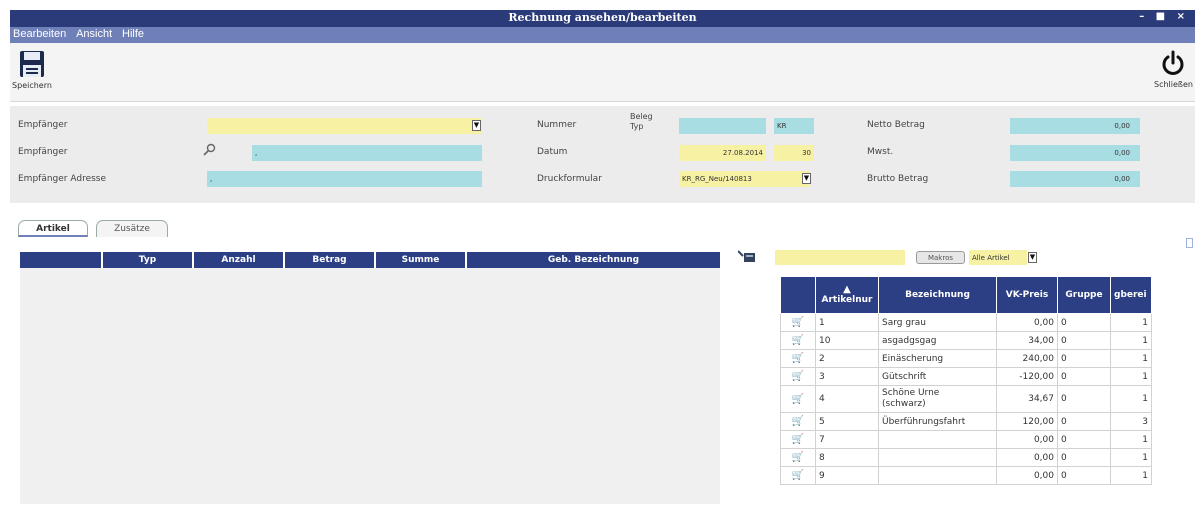 Image resolution: width=1195 pixels, height=511 pixels. I want to click on netto-field: 0,00, so click(1075, 126).